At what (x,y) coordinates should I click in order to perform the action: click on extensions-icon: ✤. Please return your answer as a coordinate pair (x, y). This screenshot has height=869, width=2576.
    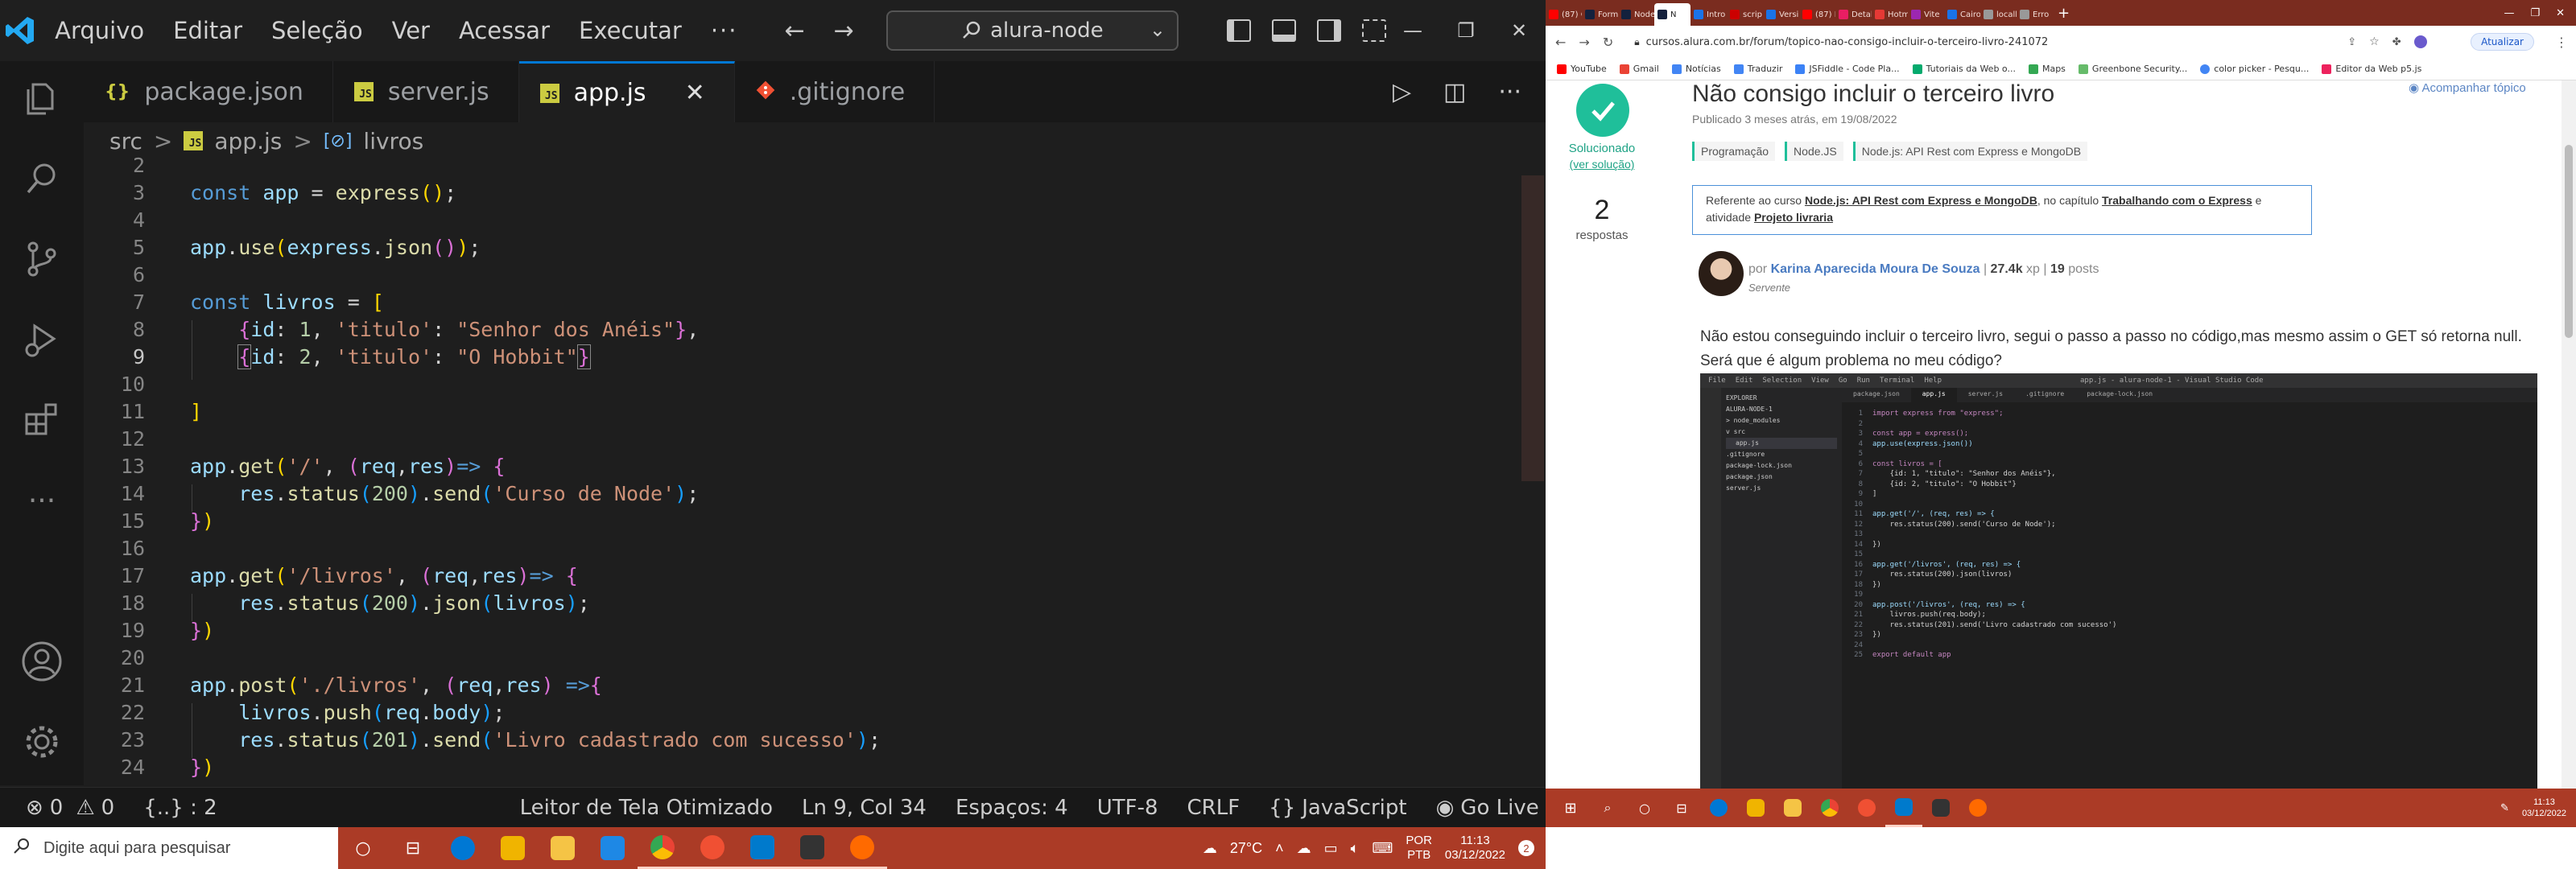
    Looking at the image, I should click on (2396, 42).